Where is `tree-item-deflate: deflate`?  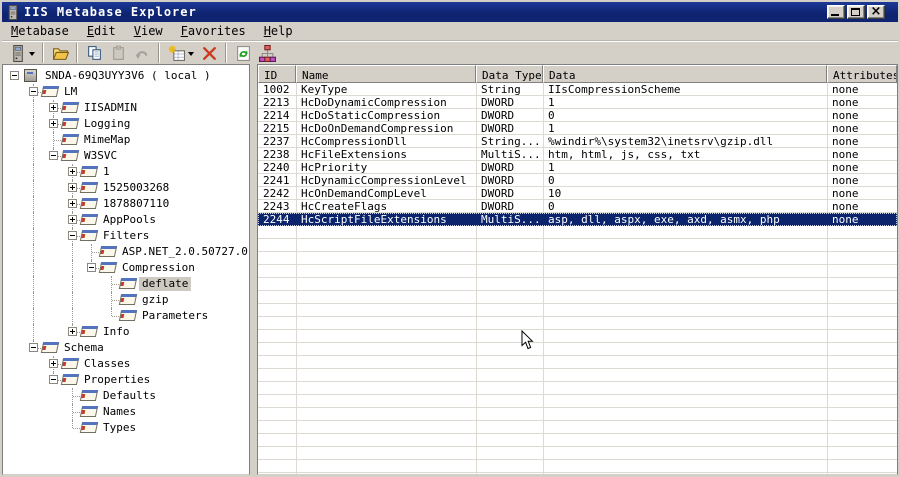
tree-item-deflate: deflate is located at coordinates (126, 284).